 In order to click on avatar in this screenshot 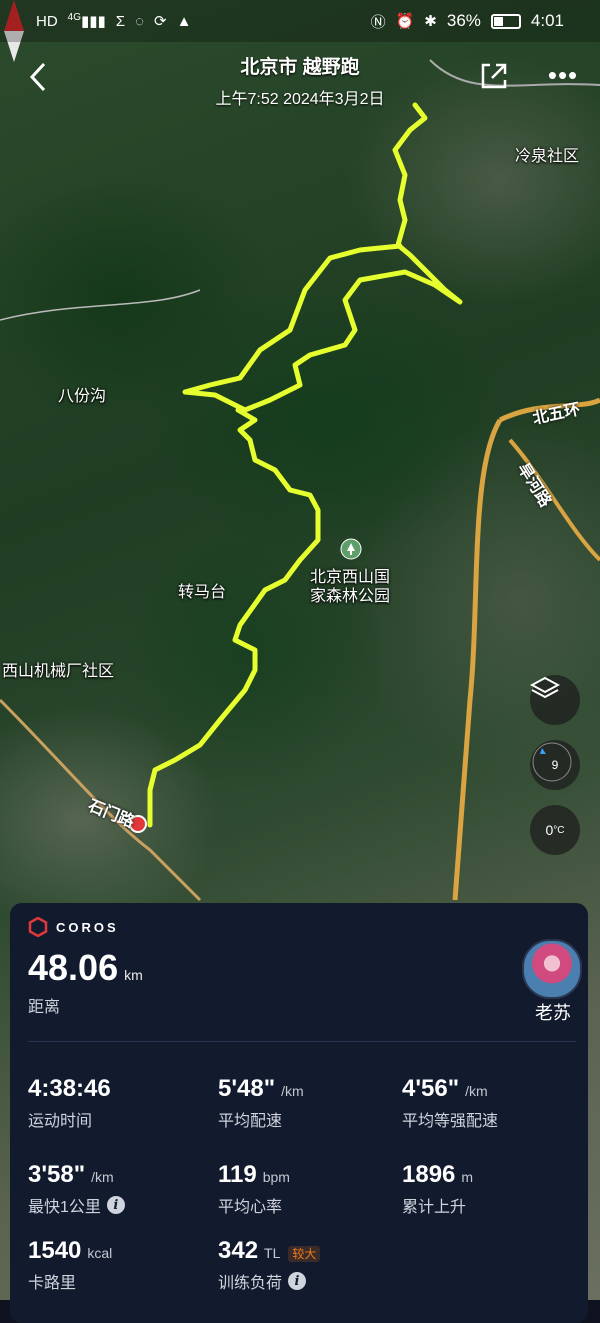, I will do `click(552, 969)`.